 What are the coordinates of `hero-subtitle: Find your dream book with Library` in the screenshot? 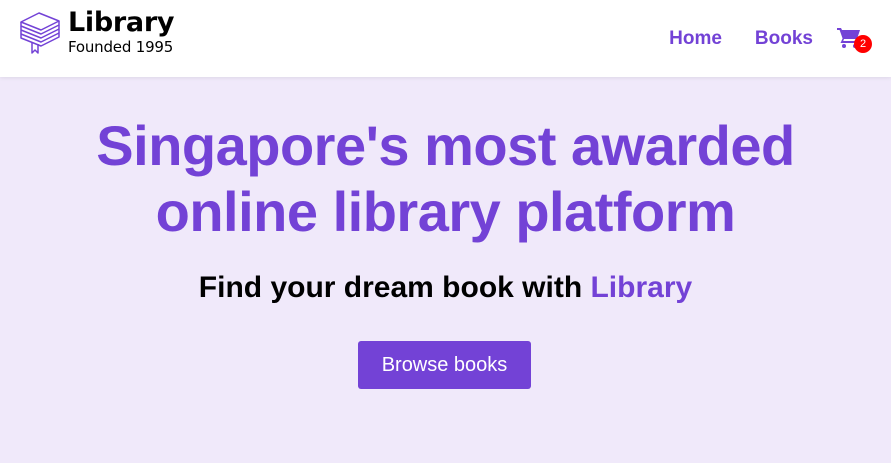 It's located at (445, 288).